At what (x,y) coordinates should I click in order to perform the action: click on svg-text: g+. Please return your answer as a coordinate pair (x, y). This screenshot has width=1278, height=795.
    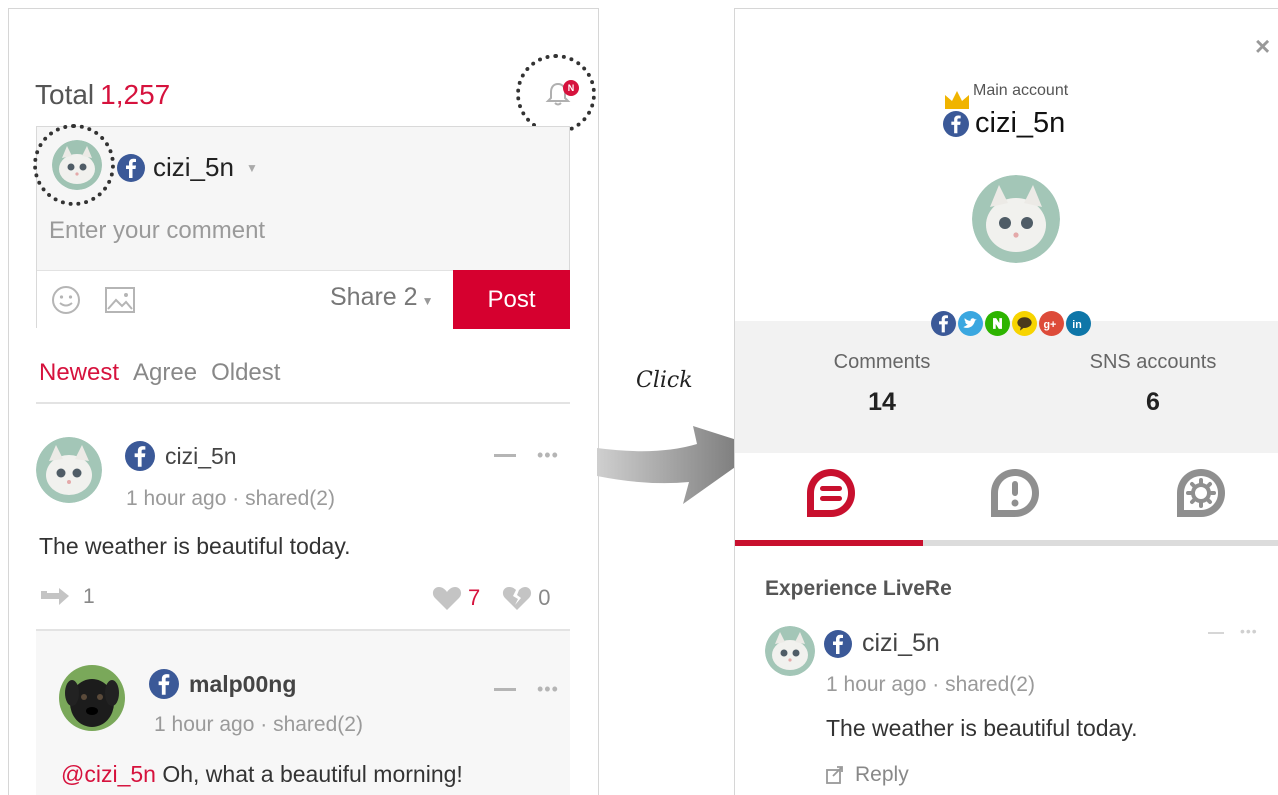
    Looking at the image, I should click on (1049, 325).